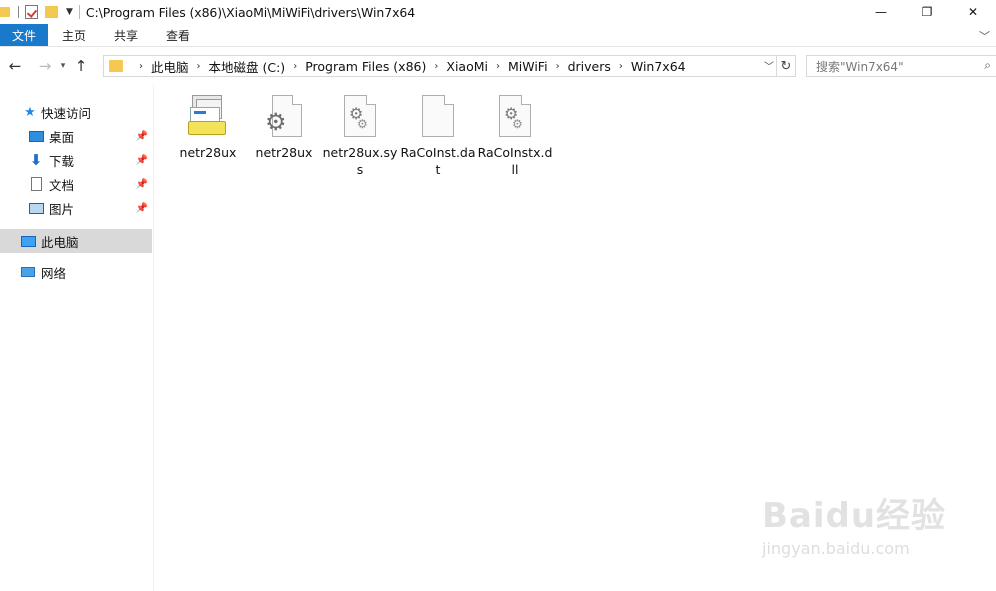  What do you see at coordinates (28, 272) in the screenshot?
I see `network-icon` at bounding box center [28, 272].